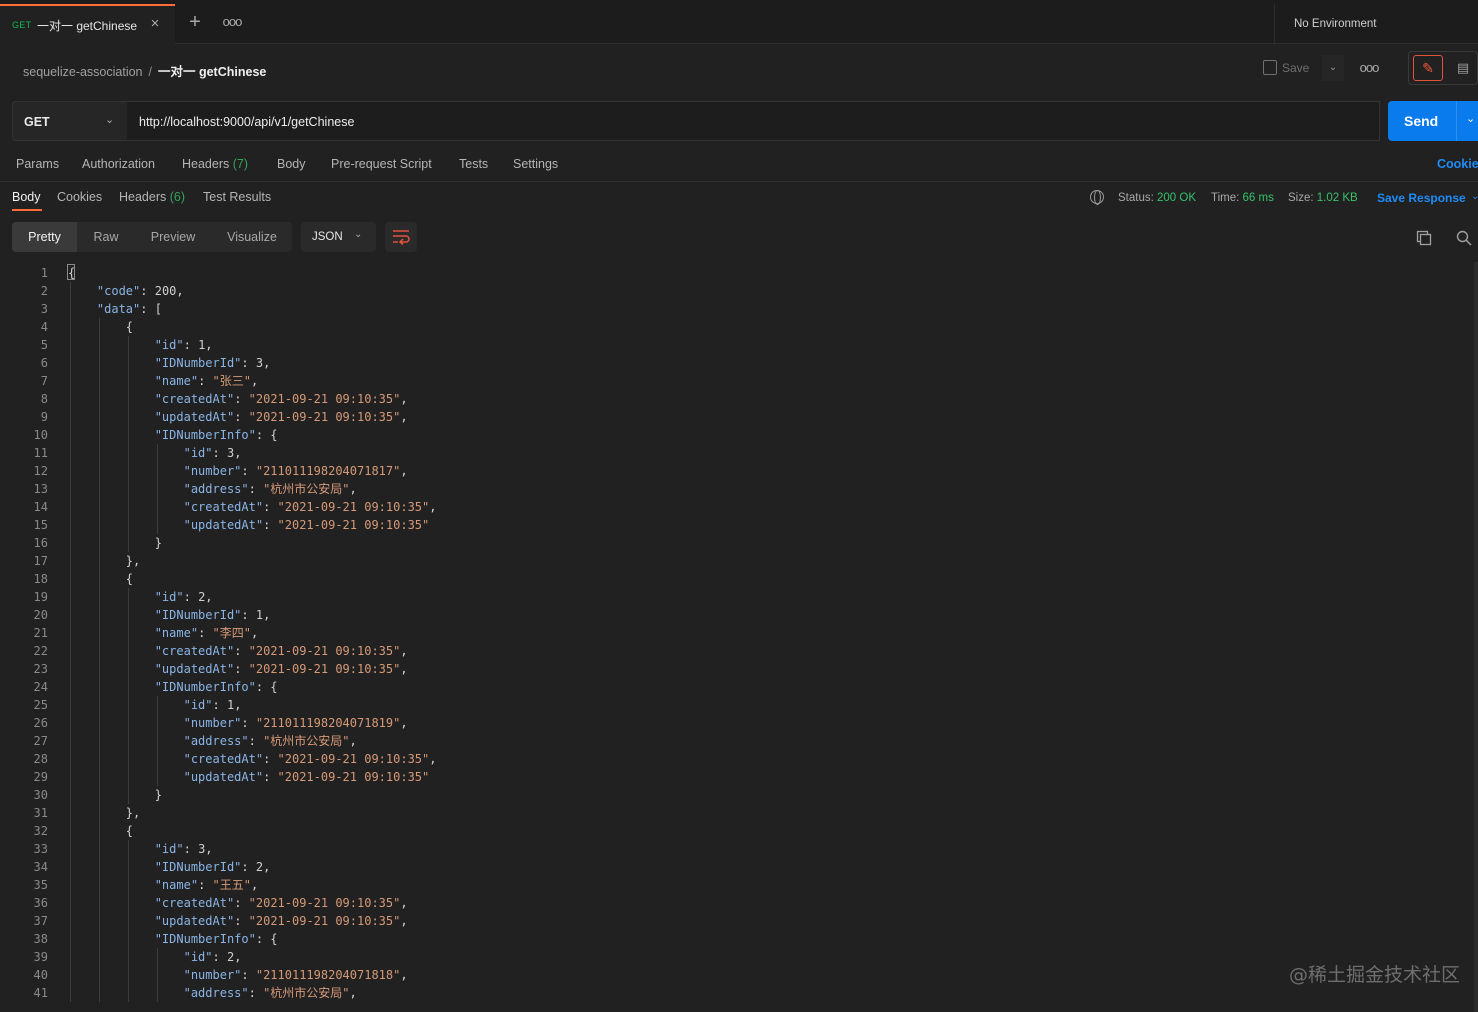 This screenshot has width=1478, height=1012. I want to click on status-readout: Status: 200 OK, so click(1157, 198).